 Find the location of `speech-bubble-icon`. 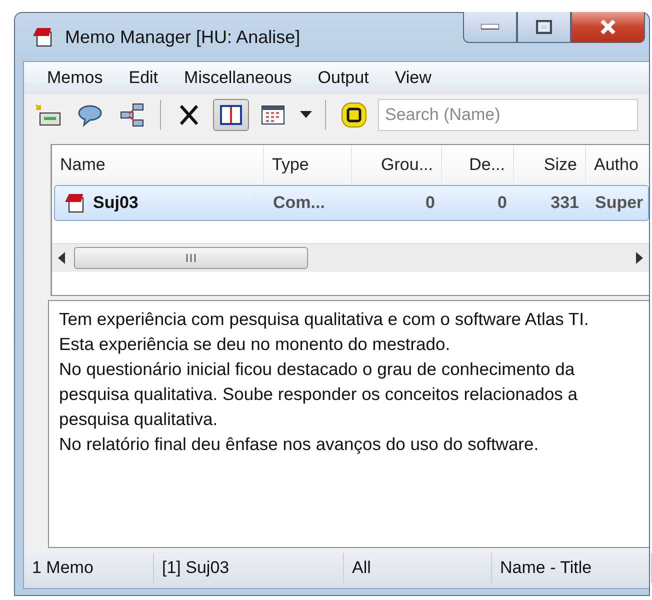

speech-bubble-icon is located at coordinates (90, 115).